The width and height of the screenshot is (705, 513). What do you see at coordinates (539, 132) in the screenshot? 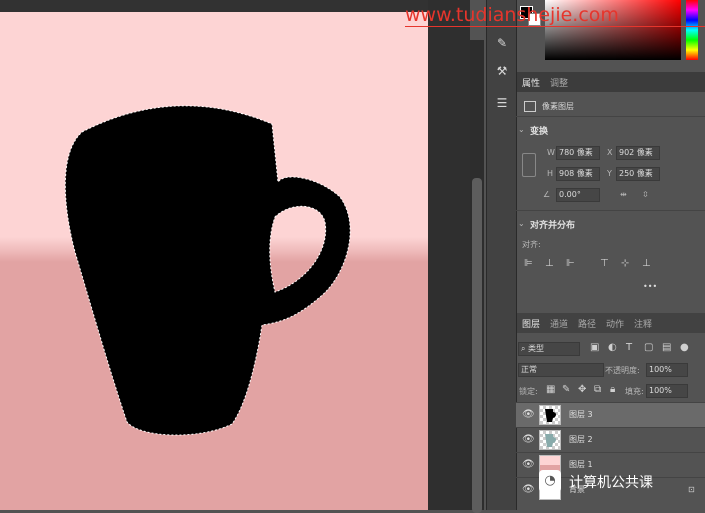
I see `transform-section-title: 变换` at bounding box center [539, 132].